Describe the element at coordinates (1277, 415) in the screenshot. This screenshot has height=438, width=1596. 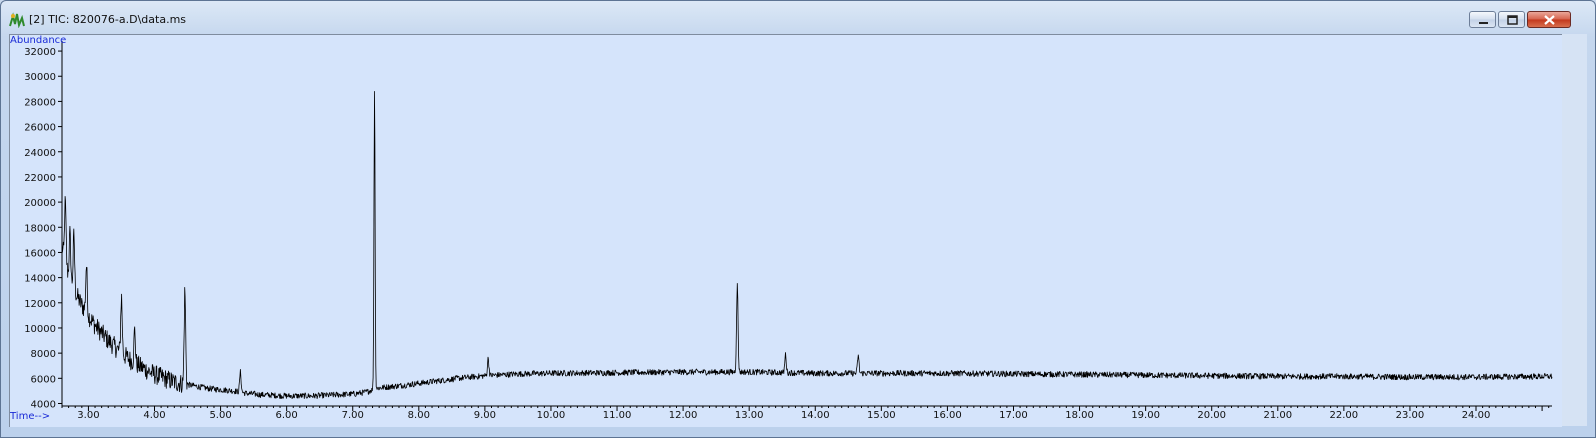
I see `x-tick-label: 21.00` at that location.